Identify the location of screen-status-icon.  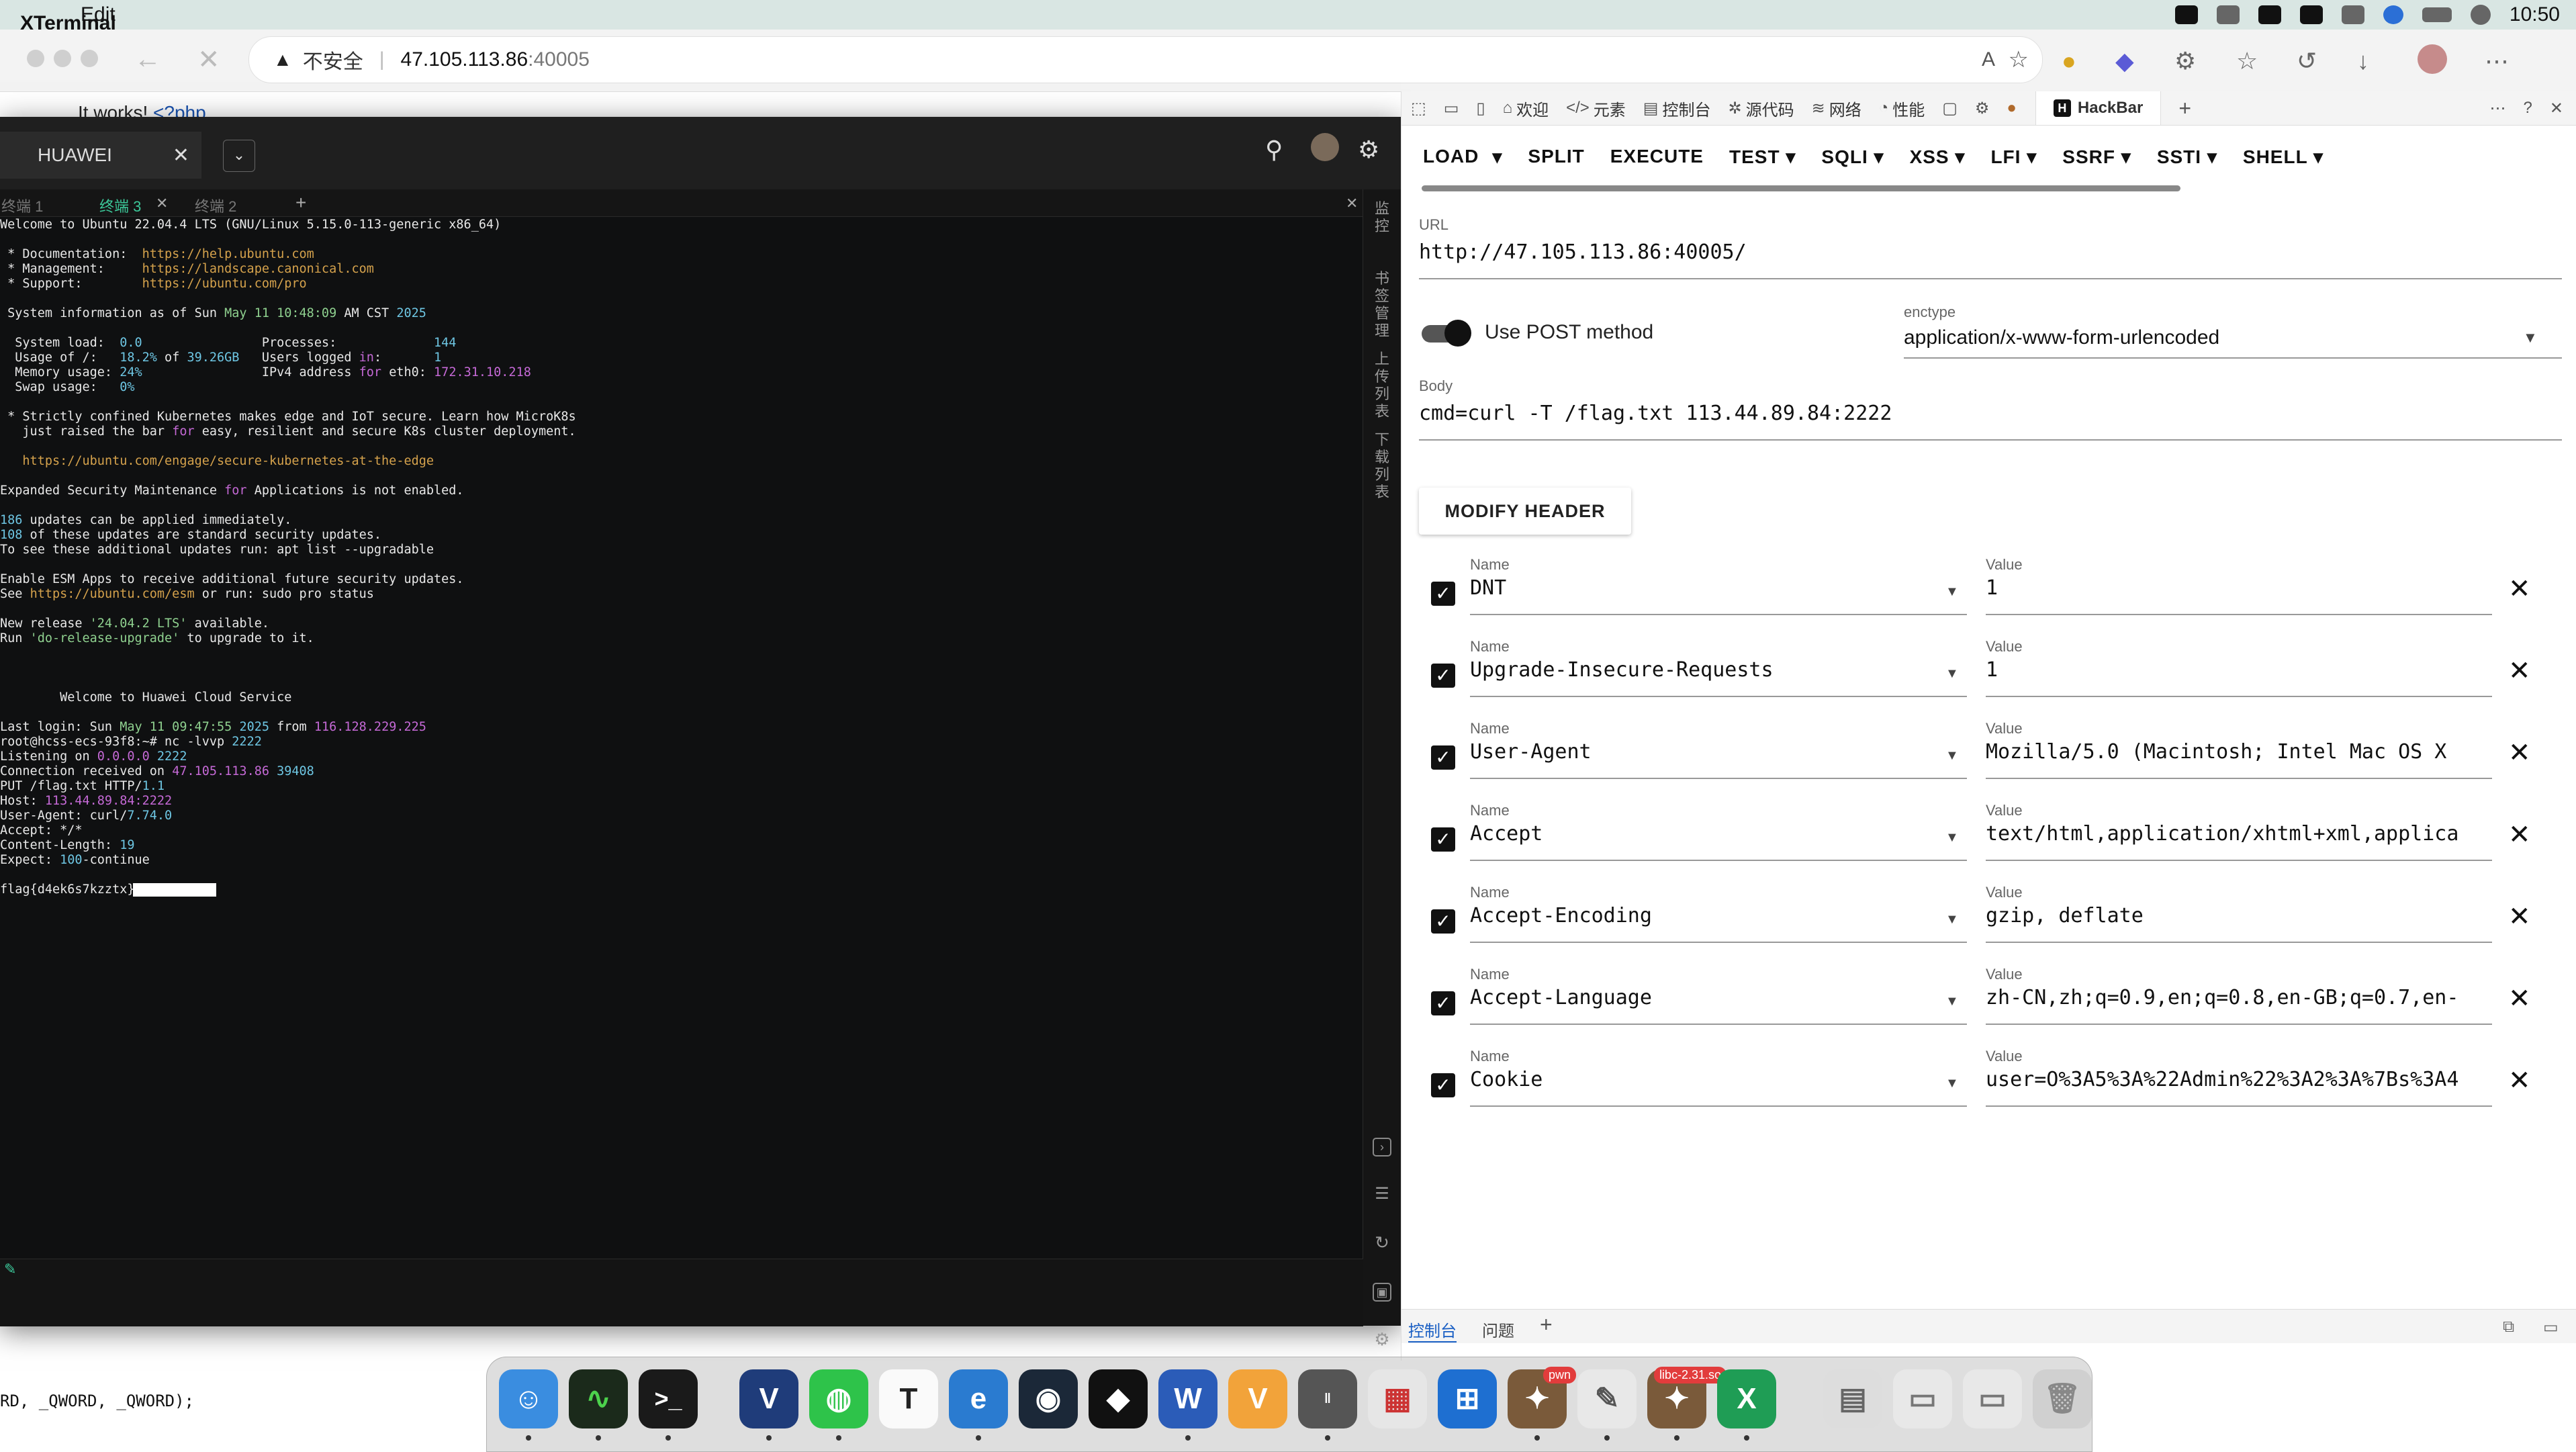
(2228, 14).